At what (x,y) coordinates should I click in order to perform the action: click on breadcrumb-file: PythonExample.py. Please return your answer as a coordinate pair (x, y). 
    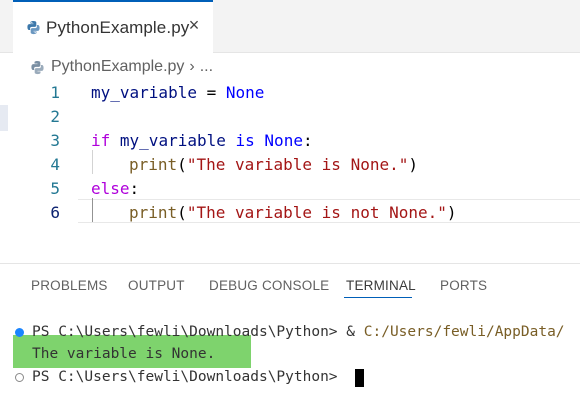
    Looking at the image, I should click on (117, 67).